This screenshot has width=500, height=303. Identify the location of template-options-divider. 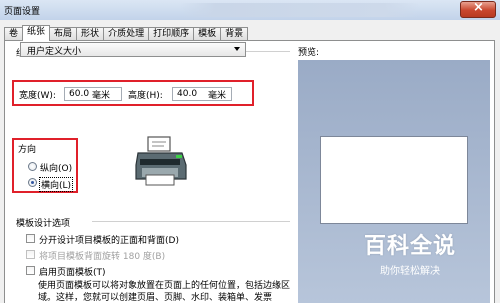
(191, 221).